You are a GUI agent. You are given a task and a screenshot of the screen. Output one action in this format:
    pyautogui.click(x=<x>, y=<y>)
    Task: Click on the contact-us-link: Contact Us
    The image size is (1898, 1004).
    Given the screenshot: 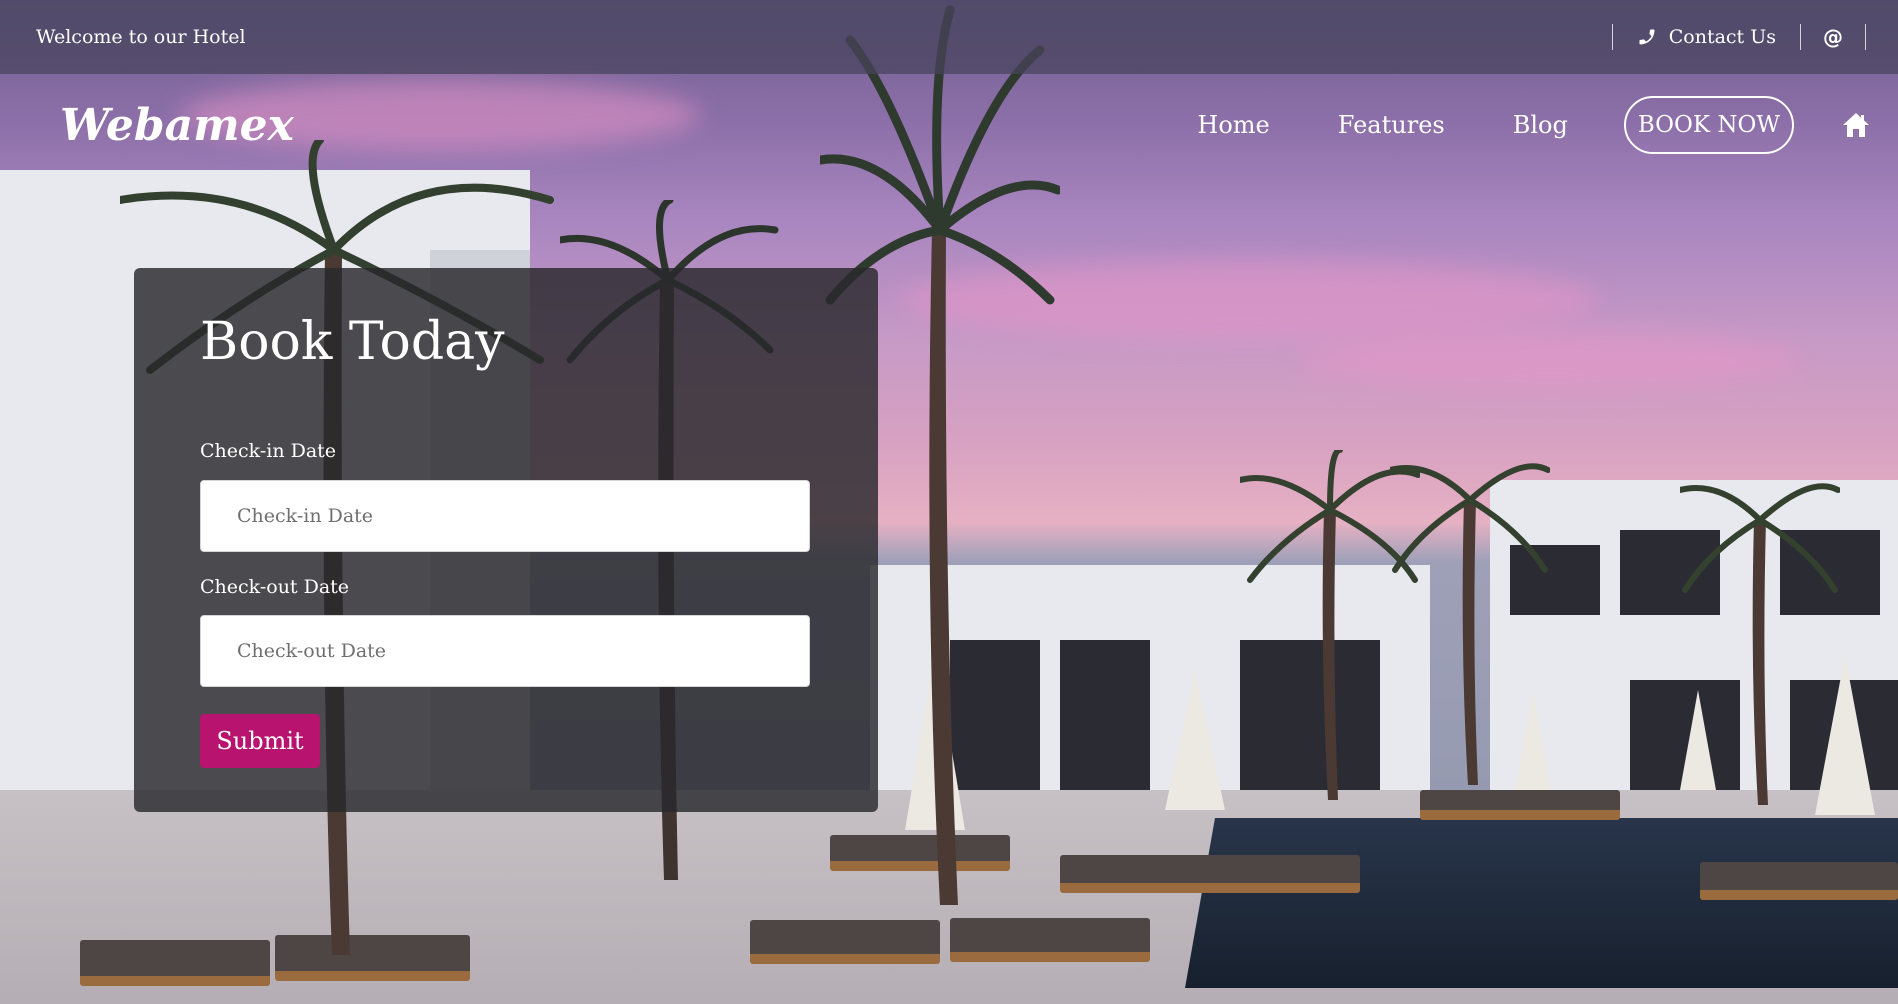 What is the action you would take?
    pyautogui.click(x=1706, y=37)
    